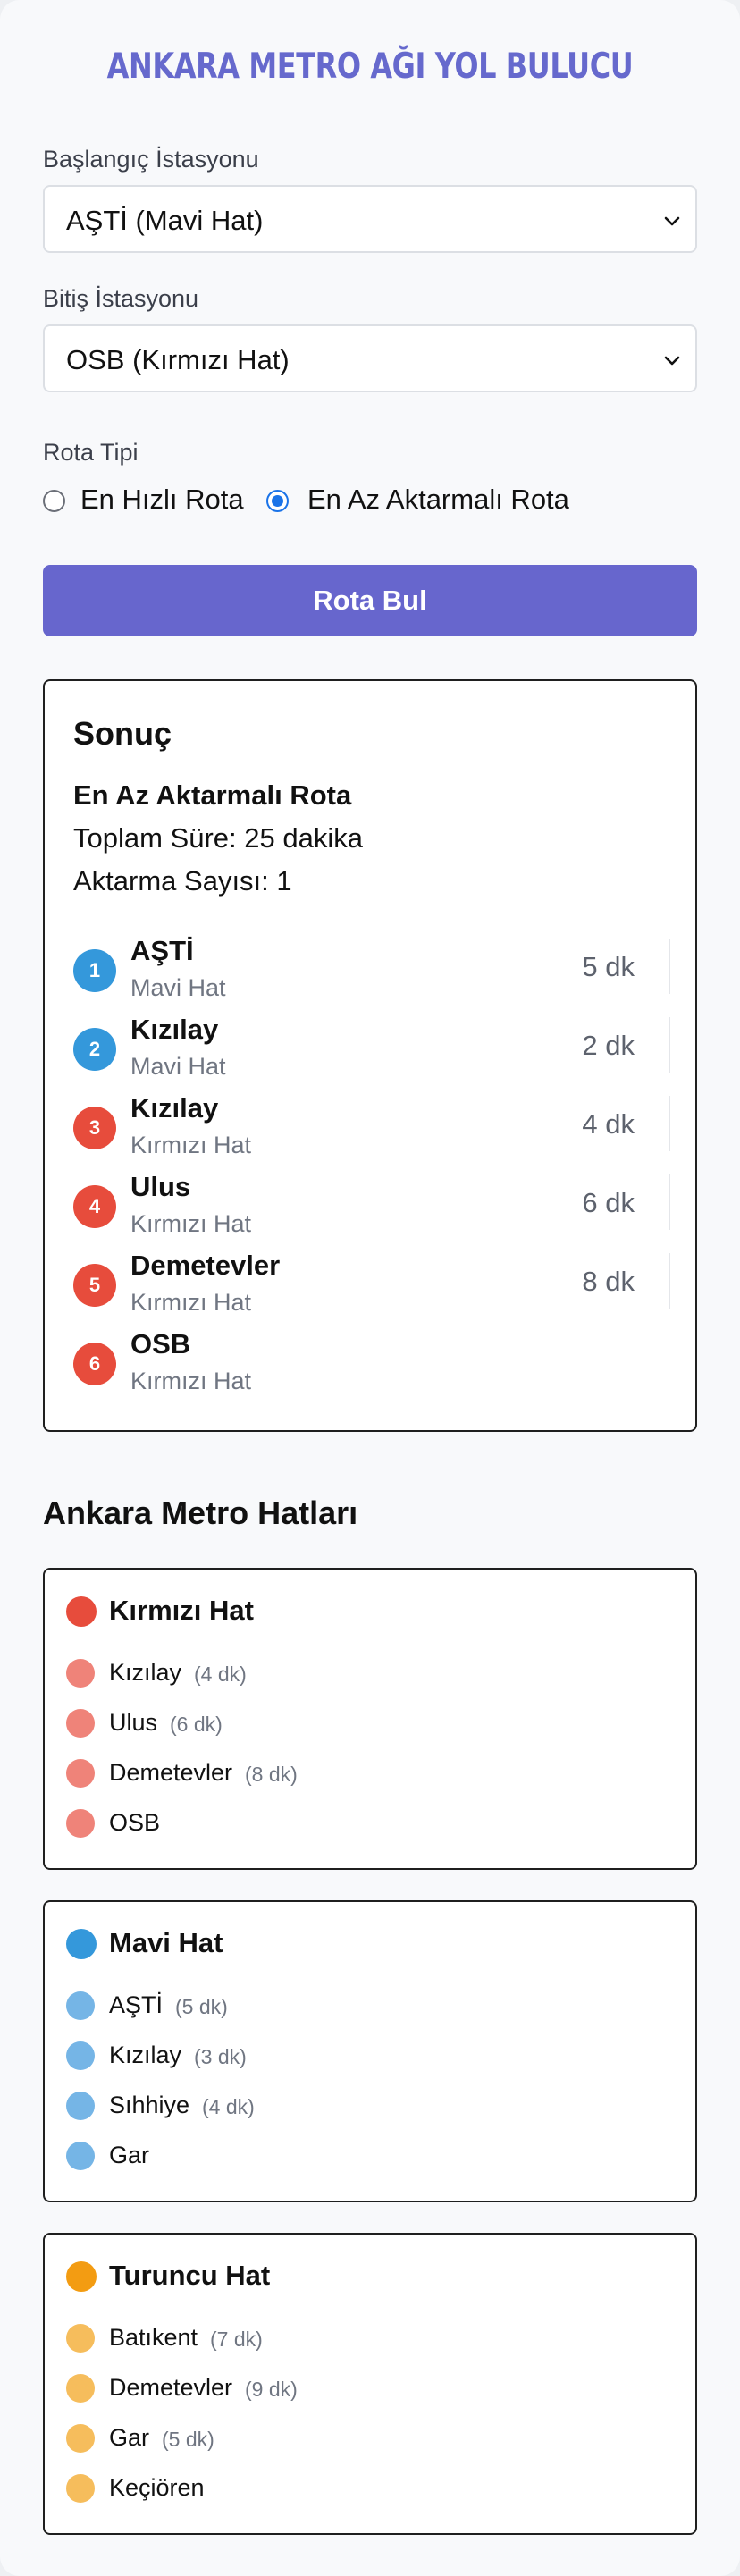 The image size is (740, 2576). Describe the element at coordinates (94, 971) in the screenshot. I see `step-number-badge: 1` at that location.